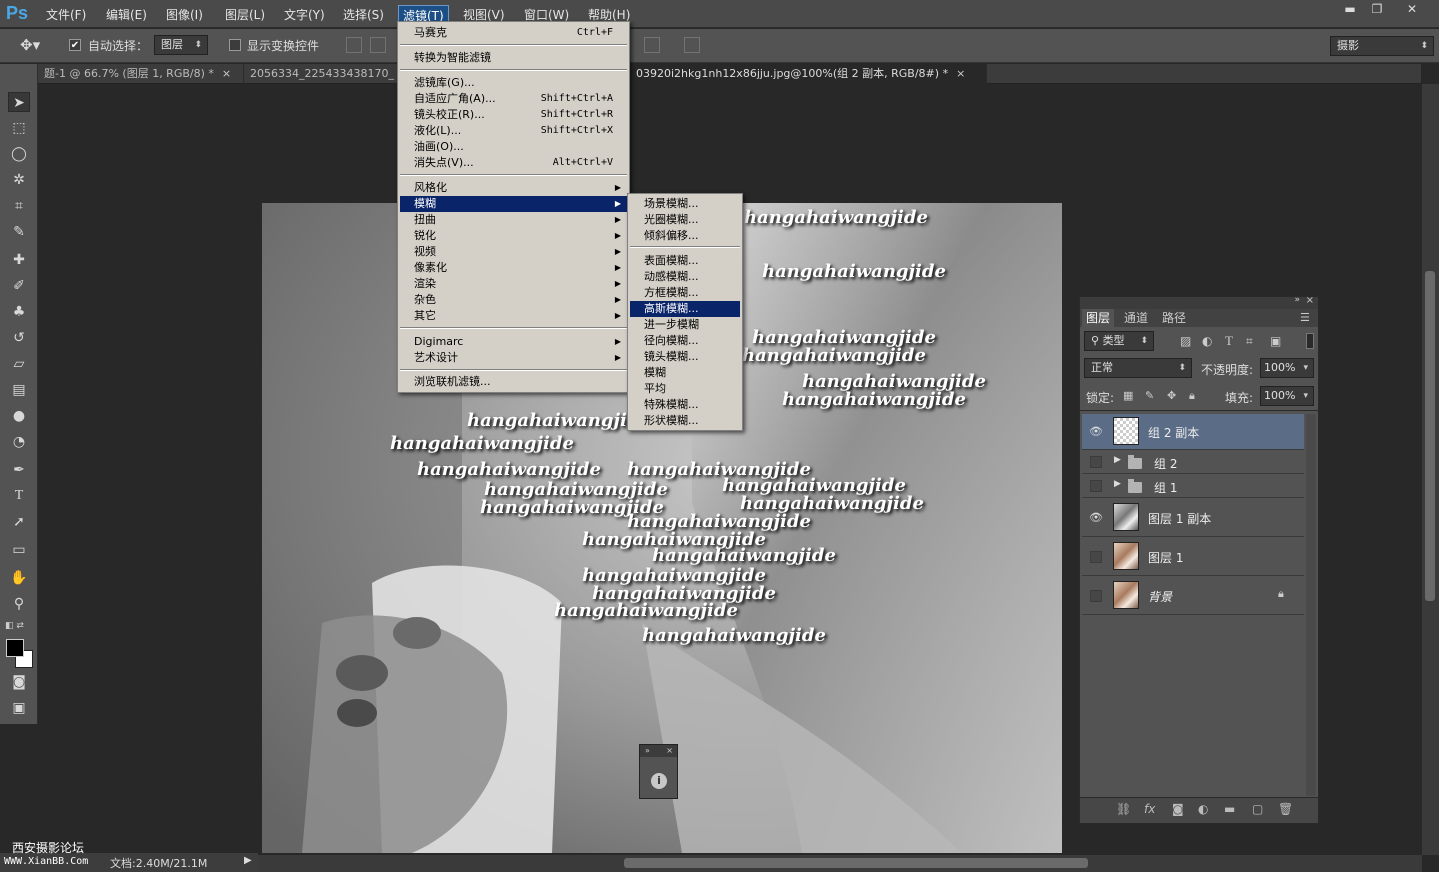 The width and height of the screenshot is (1439, 872). I want to click on minimize-button: ▬, so click(1350, 9).